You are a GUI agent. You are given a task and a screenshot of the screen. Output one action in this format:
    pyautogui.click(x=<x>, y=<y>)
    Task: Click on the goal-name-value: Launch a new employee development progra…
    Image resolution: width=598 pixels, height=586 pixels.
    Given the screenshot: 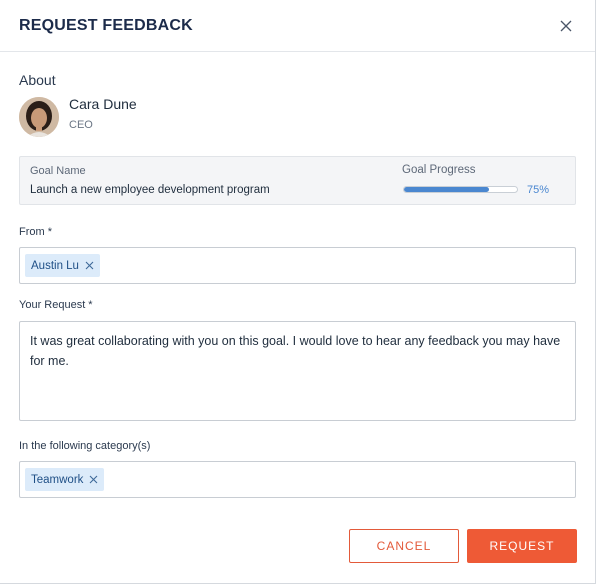 What is the action you would take?
    pyautogui.click(x=150, y=190)
    